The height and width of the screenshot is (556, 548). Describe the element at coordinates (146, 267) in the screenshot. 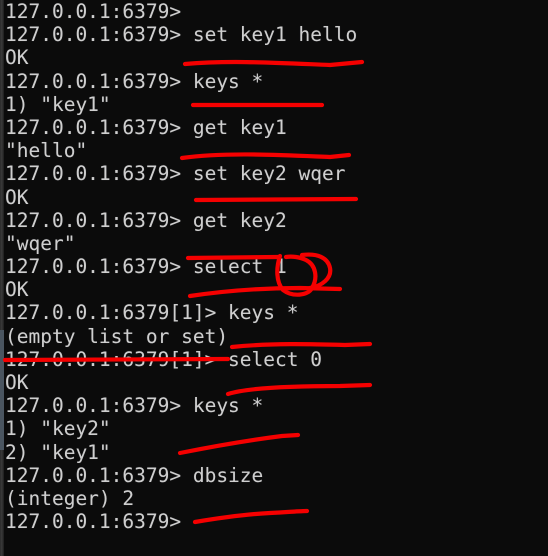

I see `terminal-line-prompt-command: 127.0.0.1:6379> select 1` at that location.